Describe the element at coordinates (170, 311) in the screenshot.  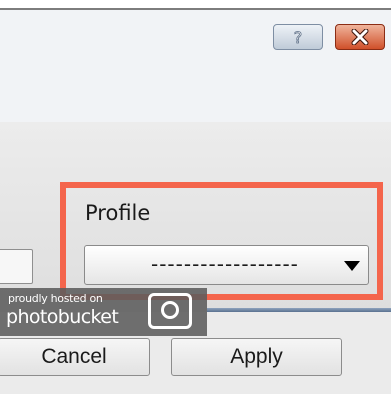
I see `camera-icon` at that location.